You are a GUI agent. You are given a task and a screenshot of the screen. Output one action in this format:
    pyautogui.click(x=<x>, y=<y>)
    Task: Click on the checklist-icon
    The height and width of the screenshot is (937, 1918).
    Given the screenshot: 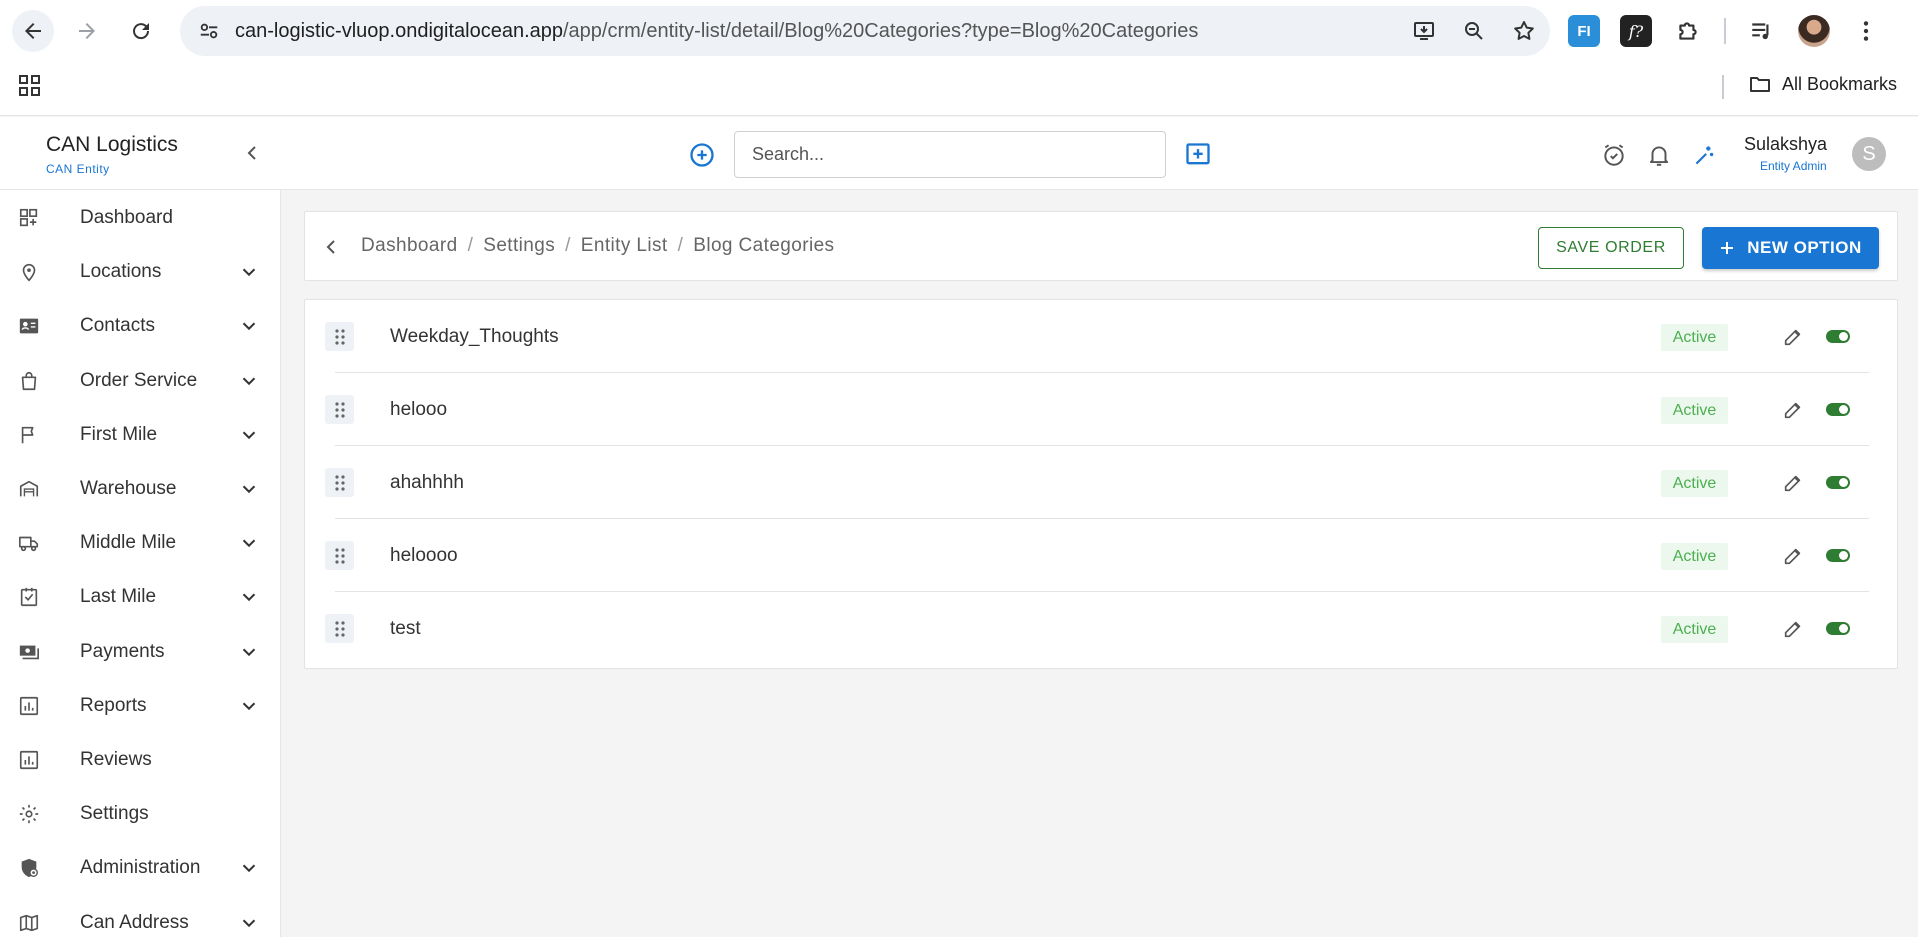 What is the action you would take?
    pyautogui.click(x=29, y=597)
    